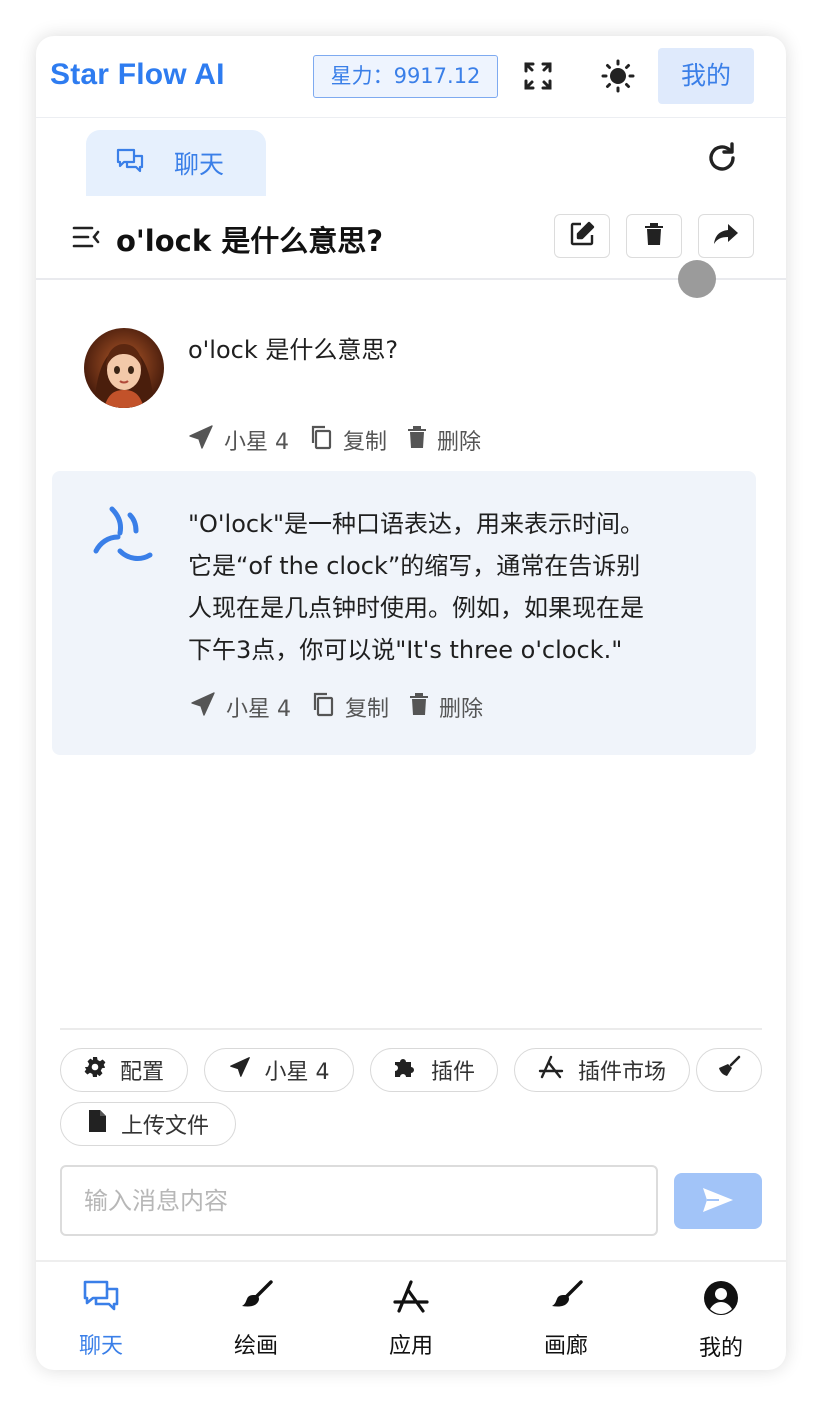 This screenshot has height=1406, width=822. I want to click on broom-icon, so click(729, 1070).